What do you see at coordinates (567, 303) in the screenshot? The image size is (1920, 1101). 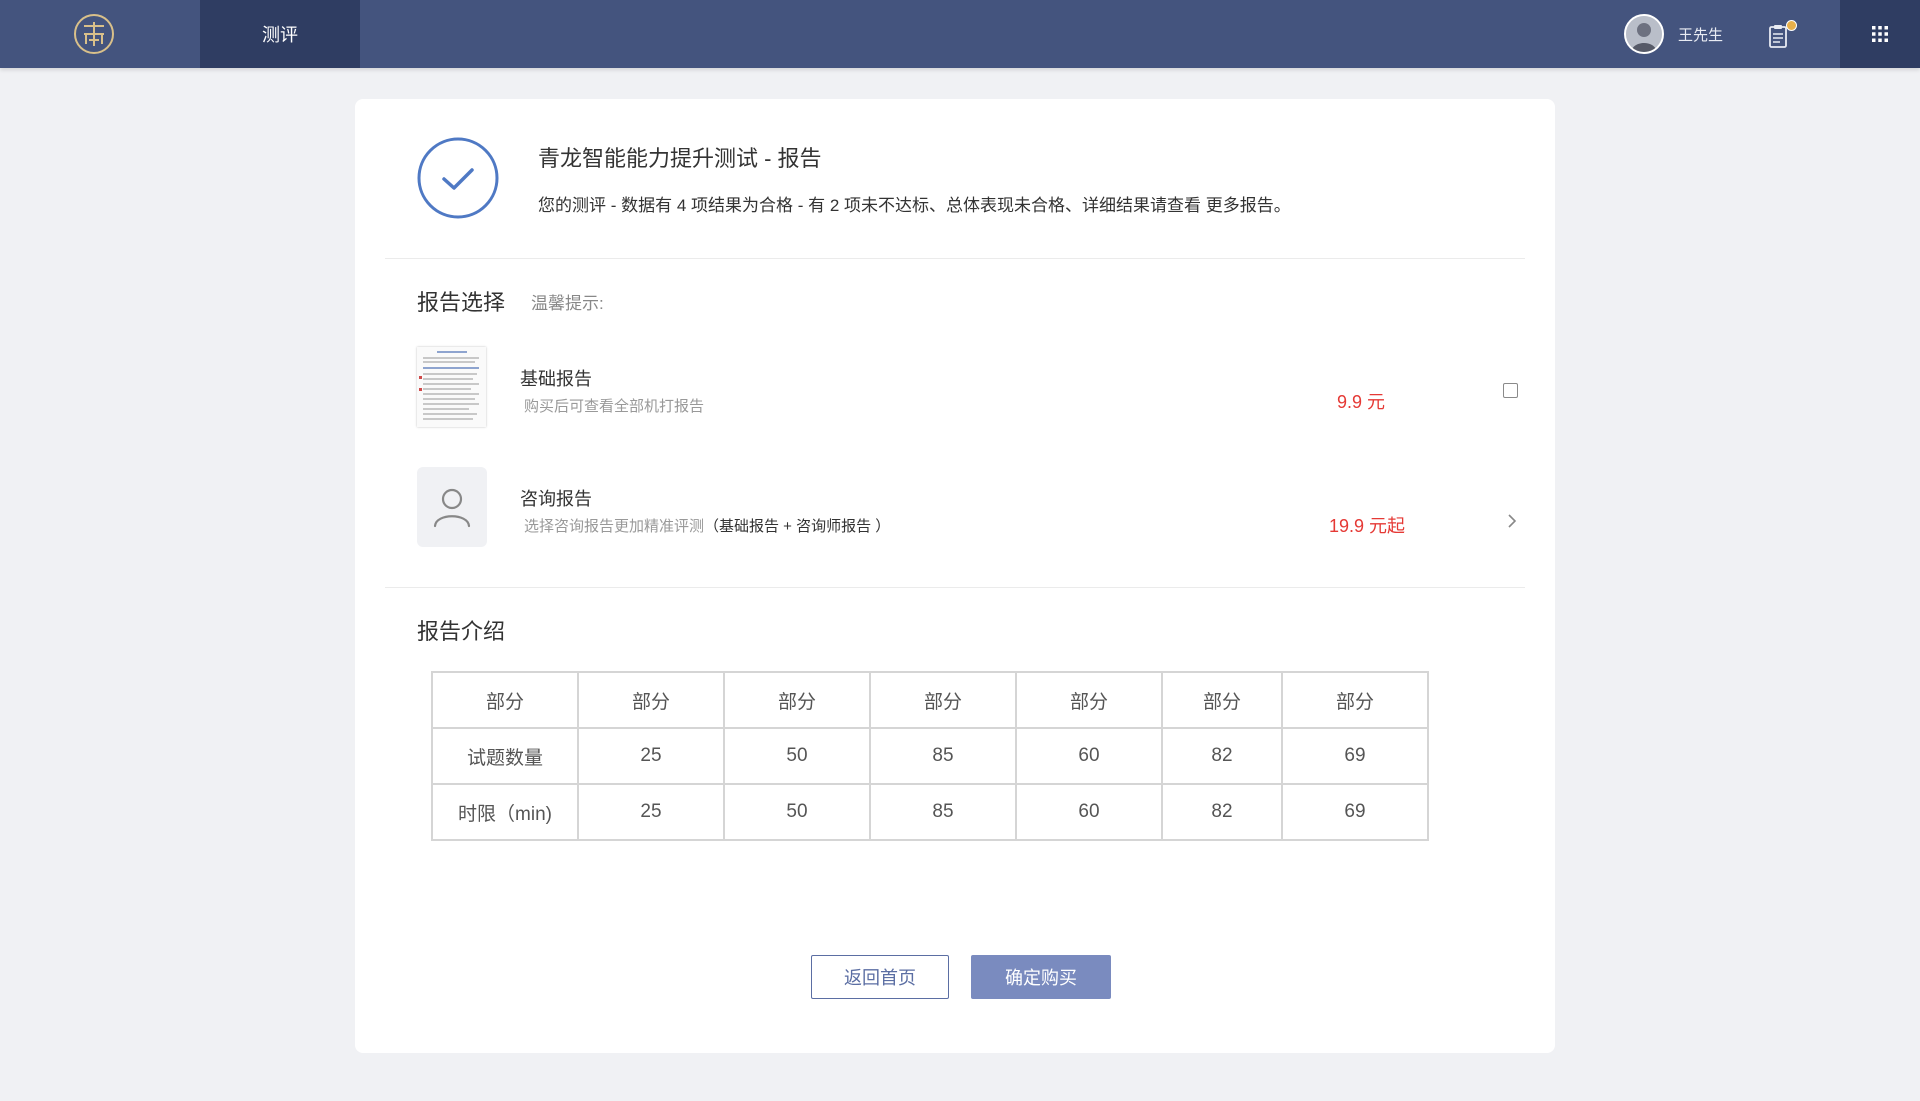 I see `tip-label: 温馨提示:` at bounding box center [567, 303].